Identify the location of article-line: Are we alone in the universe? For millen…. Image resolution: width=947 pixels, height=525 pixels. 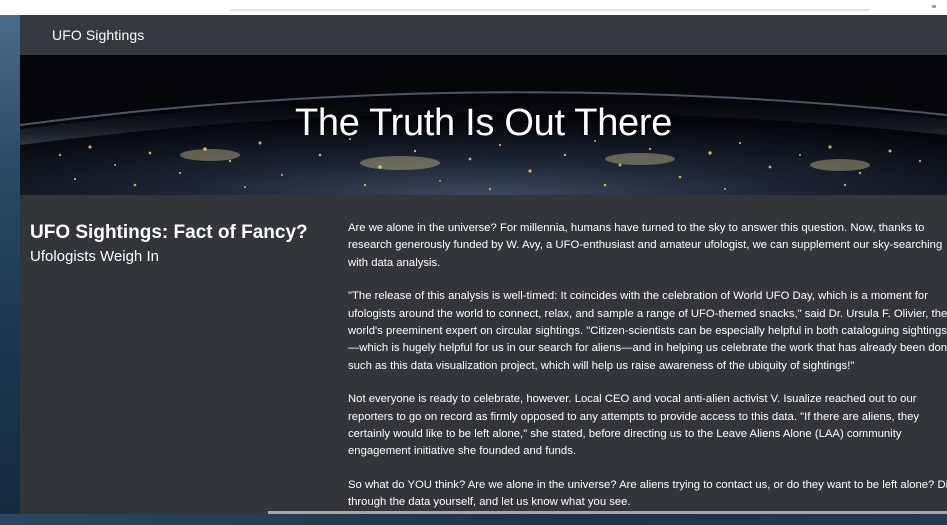
(636, 228).